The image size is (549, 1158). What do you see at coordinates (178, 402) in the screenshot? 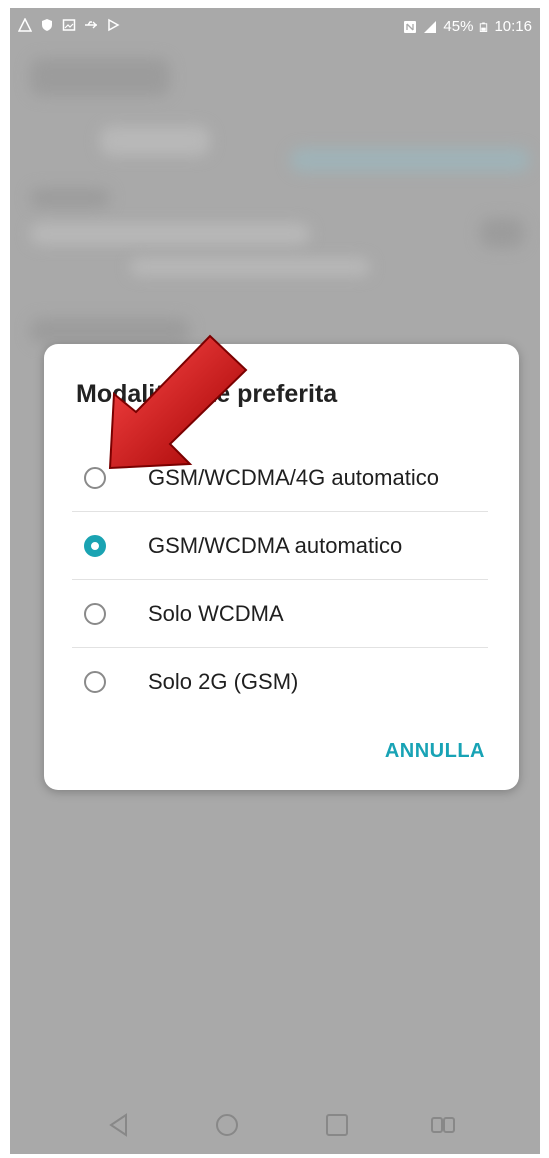
I see `red-arrow-icon` at bounding box center [178, 402].